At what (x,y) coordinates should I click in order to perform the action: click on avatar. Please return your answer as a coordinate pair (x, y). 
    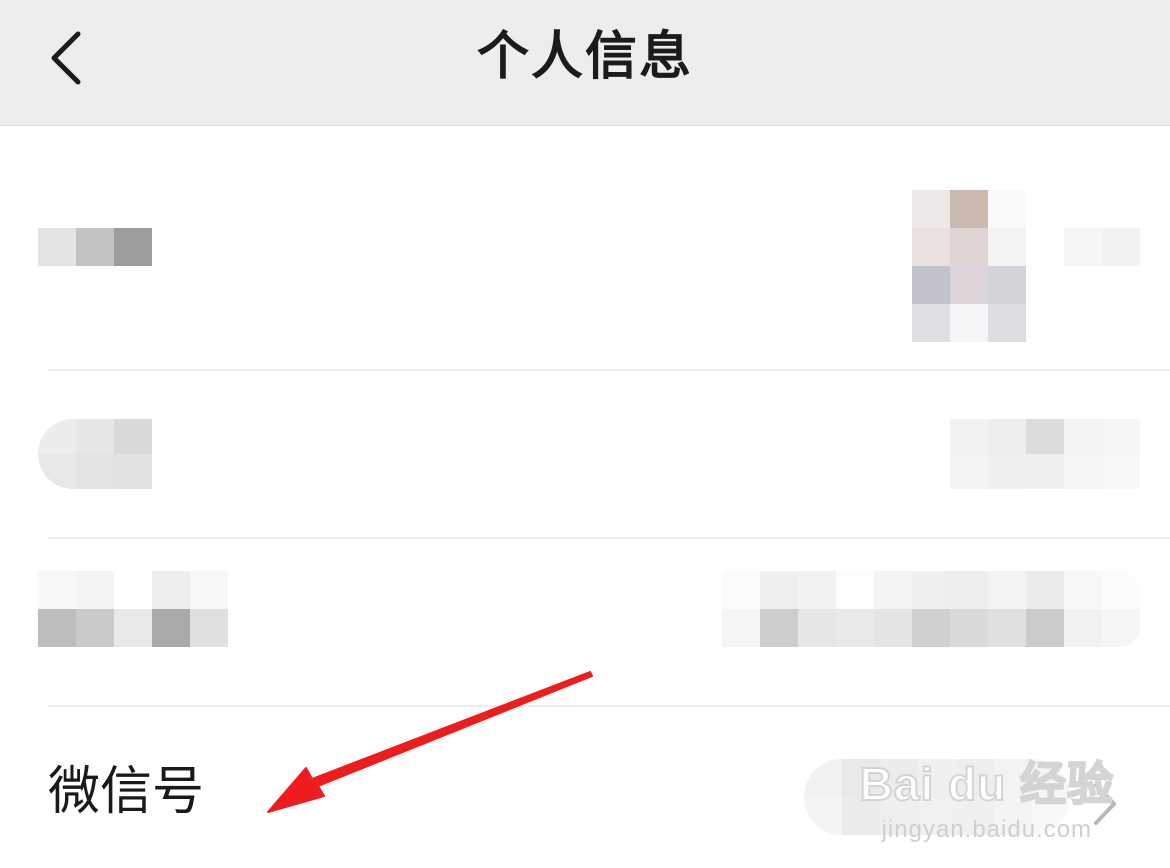
    Looking at the image, I should click on (969, 266).